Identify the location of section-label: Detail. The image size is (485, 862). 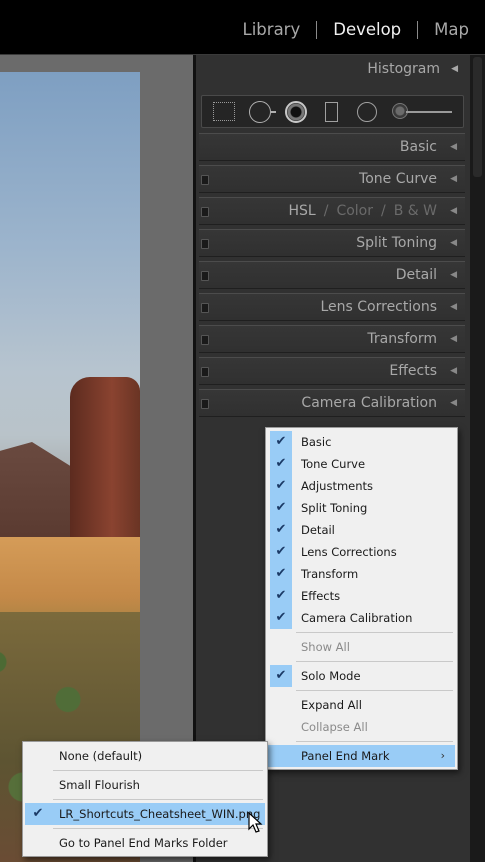
(416, 275).